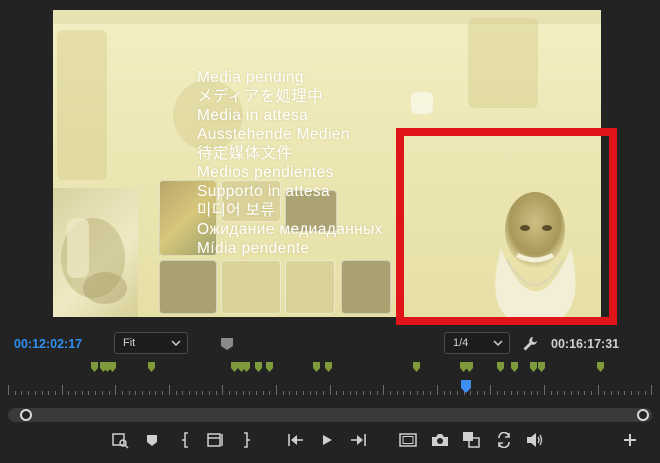 The image size is (660, 463). What do you see at coordinates (330, 415) in the screenshot?
I see `zoom-scroll-bar` at bounding box center [330, 415].